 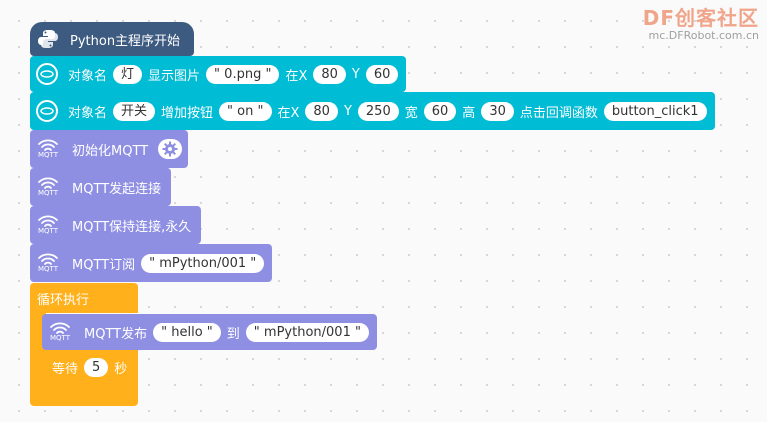 What do you see at coordinates (187, 332) in the screenshot?
I see `message-field: hello` at bounding box center [187, 332].